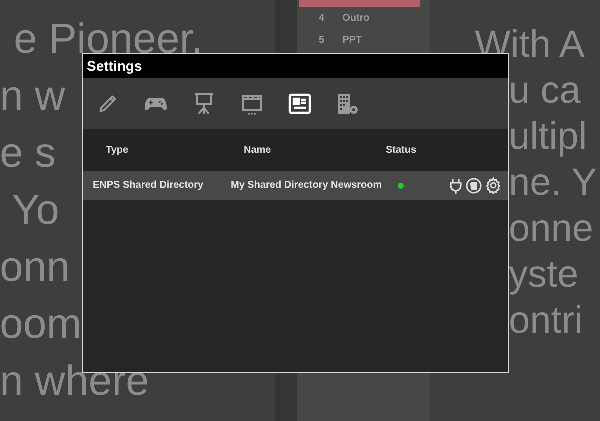 The image size is (600, 421). I want to click on plug-icon, so click(456, 186).